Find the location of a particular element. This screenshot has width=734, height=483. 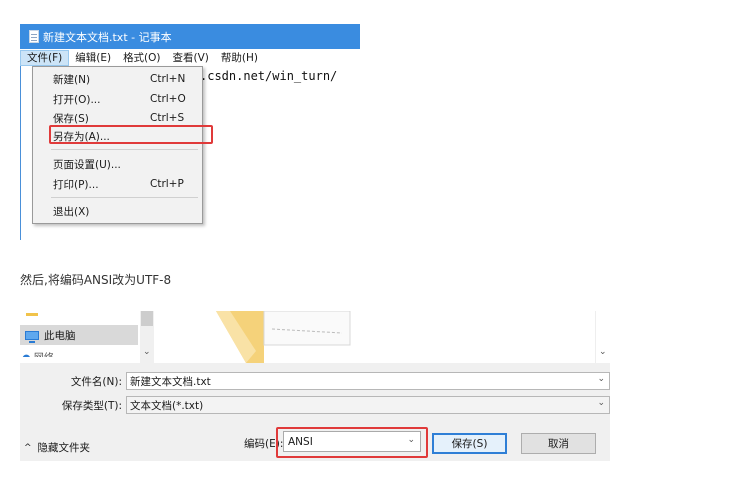

text-caret-line is located at coordinates (20, 153).